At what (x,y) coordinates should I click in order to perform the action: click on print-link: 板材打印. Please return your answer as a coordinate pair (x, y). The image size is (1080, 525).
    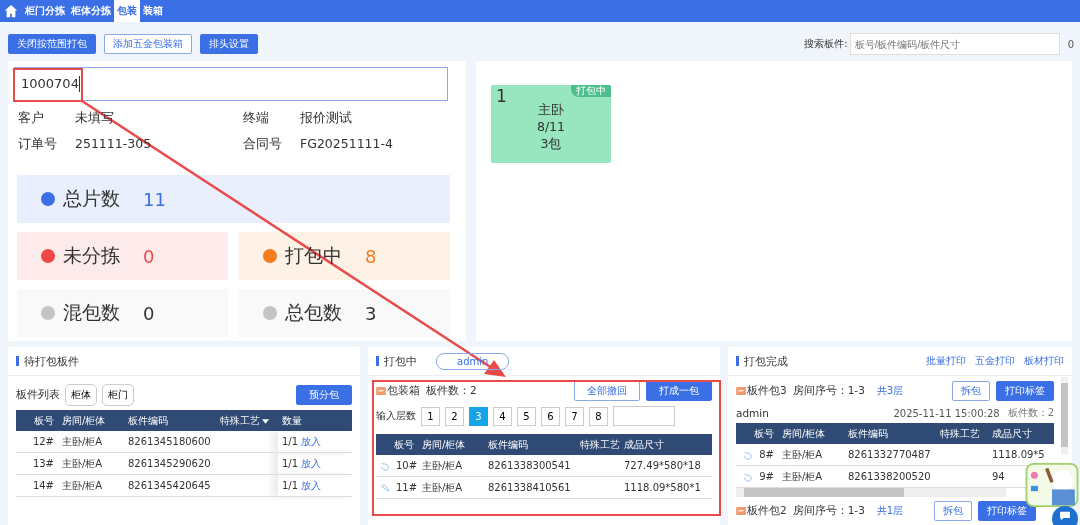
    Looking at the image, I should click on (1044, 361).